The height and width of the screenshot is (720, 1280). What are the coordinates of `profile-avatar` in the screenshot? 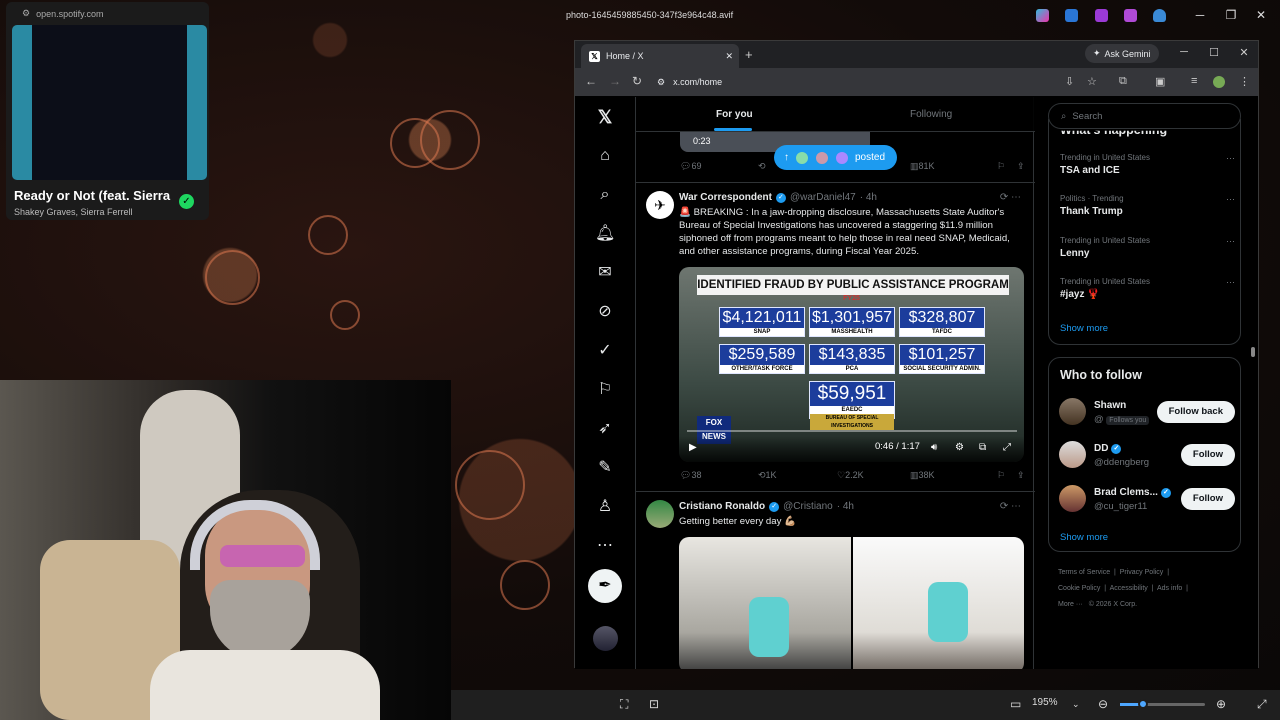 It's located at (1219, 82).